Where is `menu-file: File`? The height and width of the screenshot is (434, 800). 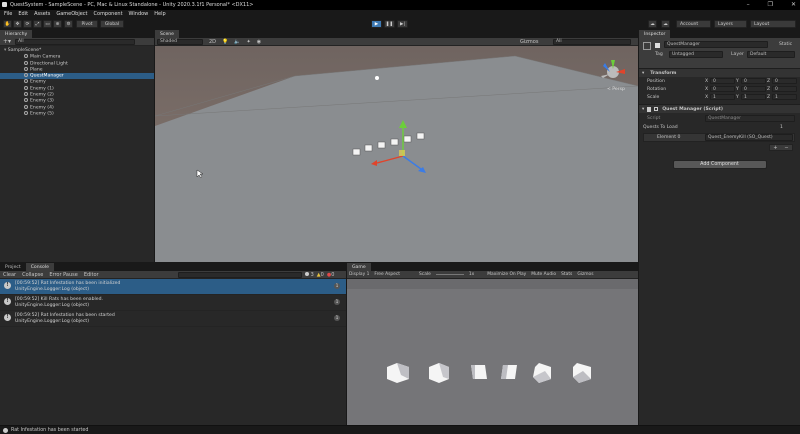
menu-file: File is located at coordinates (8, 14).